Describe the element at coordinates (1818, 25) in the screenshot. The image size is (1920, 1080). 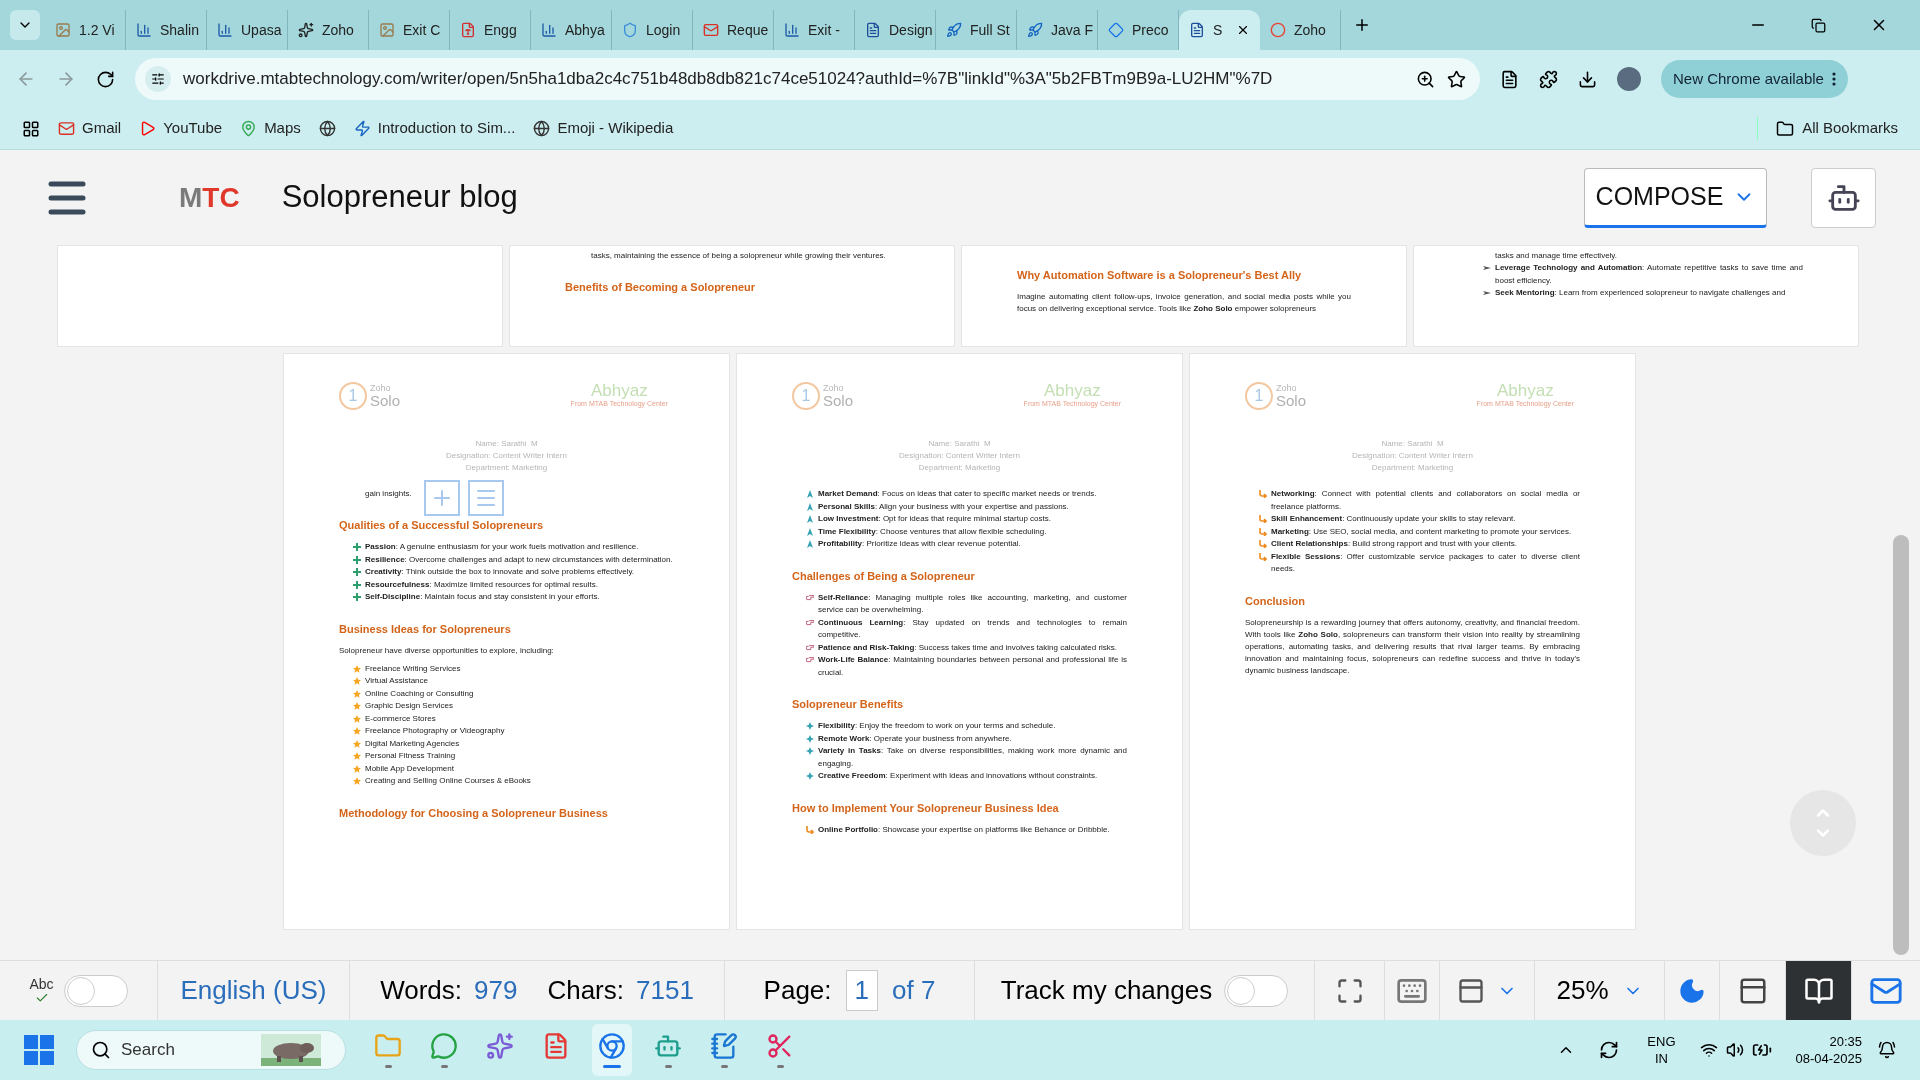
I see `restore-icon` at that location.